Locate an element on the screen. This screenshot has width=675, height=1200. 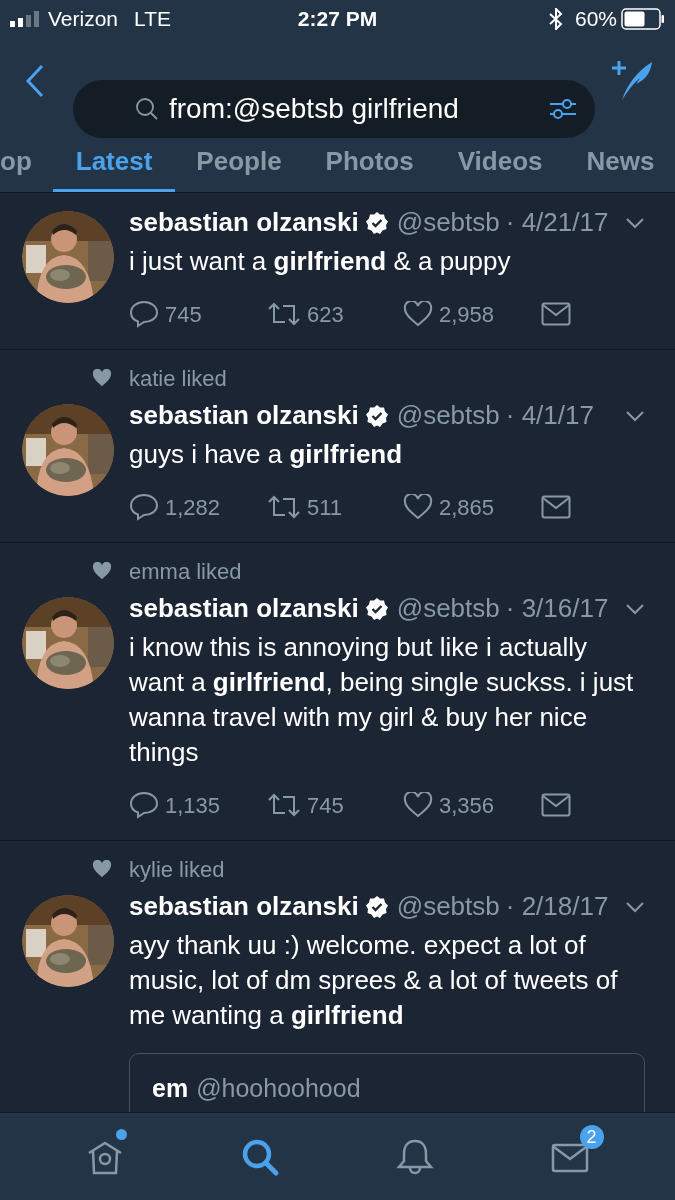
battery-icon is located at coordinates (643, 19).